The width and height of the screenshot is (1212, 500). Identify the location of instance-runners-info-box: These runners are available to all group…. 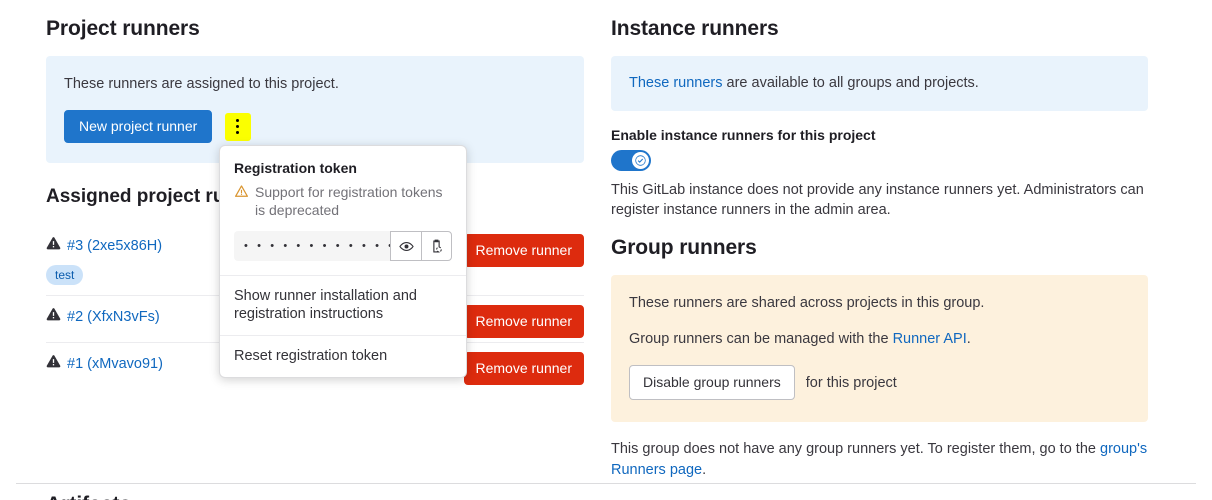
(879, 83).